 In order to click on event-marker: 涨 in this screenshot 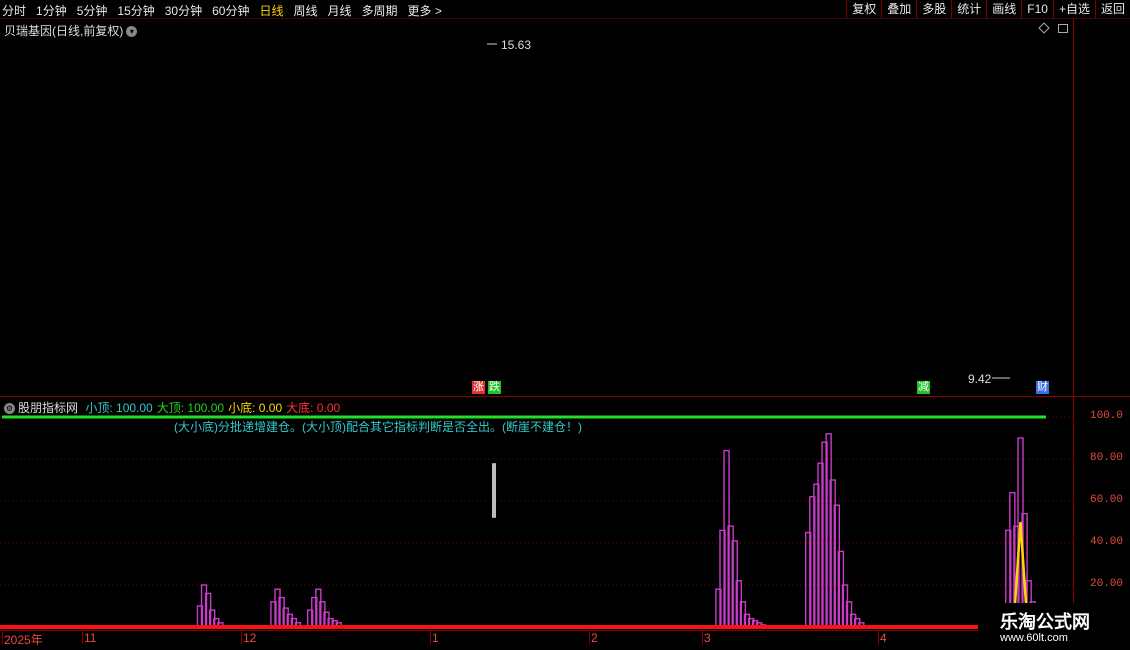, I will do `click(478, 387)`.